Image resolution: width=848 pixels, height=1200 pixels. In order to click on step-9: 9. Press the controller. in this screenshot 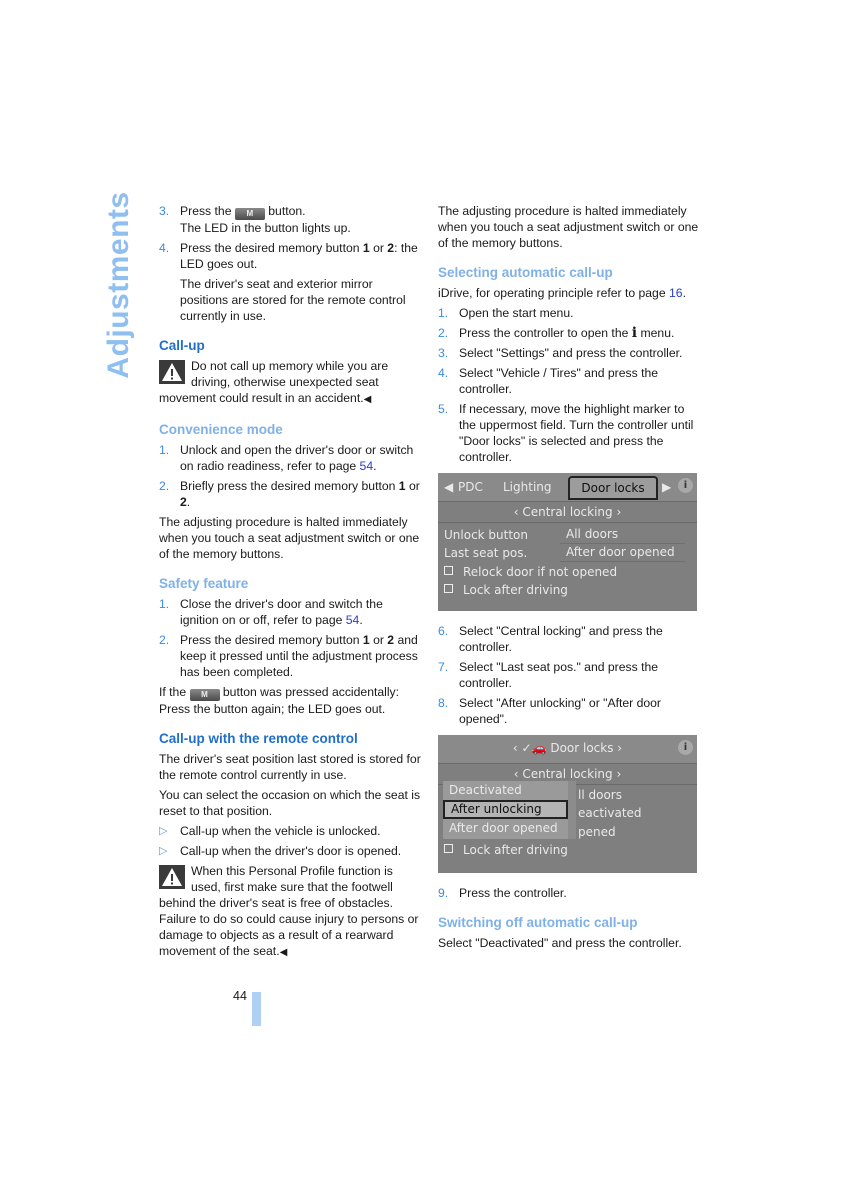, I will do `click(569, 893)`.